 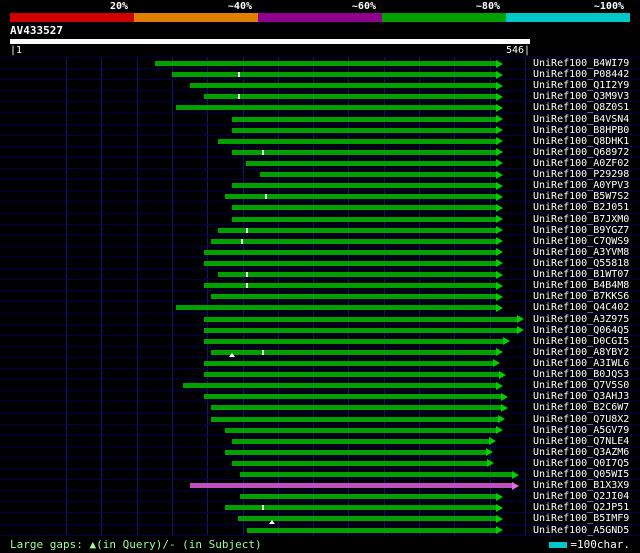 What do you see at coordinates (581, 119) in the screenshot?
I see `hit-label-link: UniRef100_B4VSN4` at bounding box center [581, 119].